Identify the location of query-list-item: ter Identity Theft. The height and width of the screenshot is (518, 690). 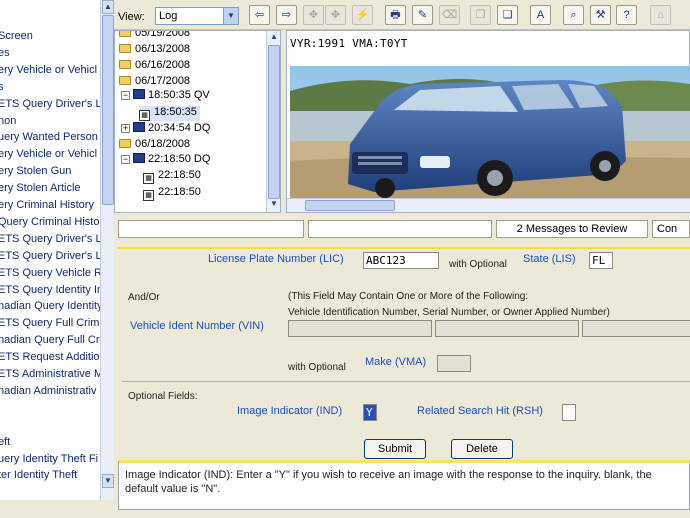
(38, 475).